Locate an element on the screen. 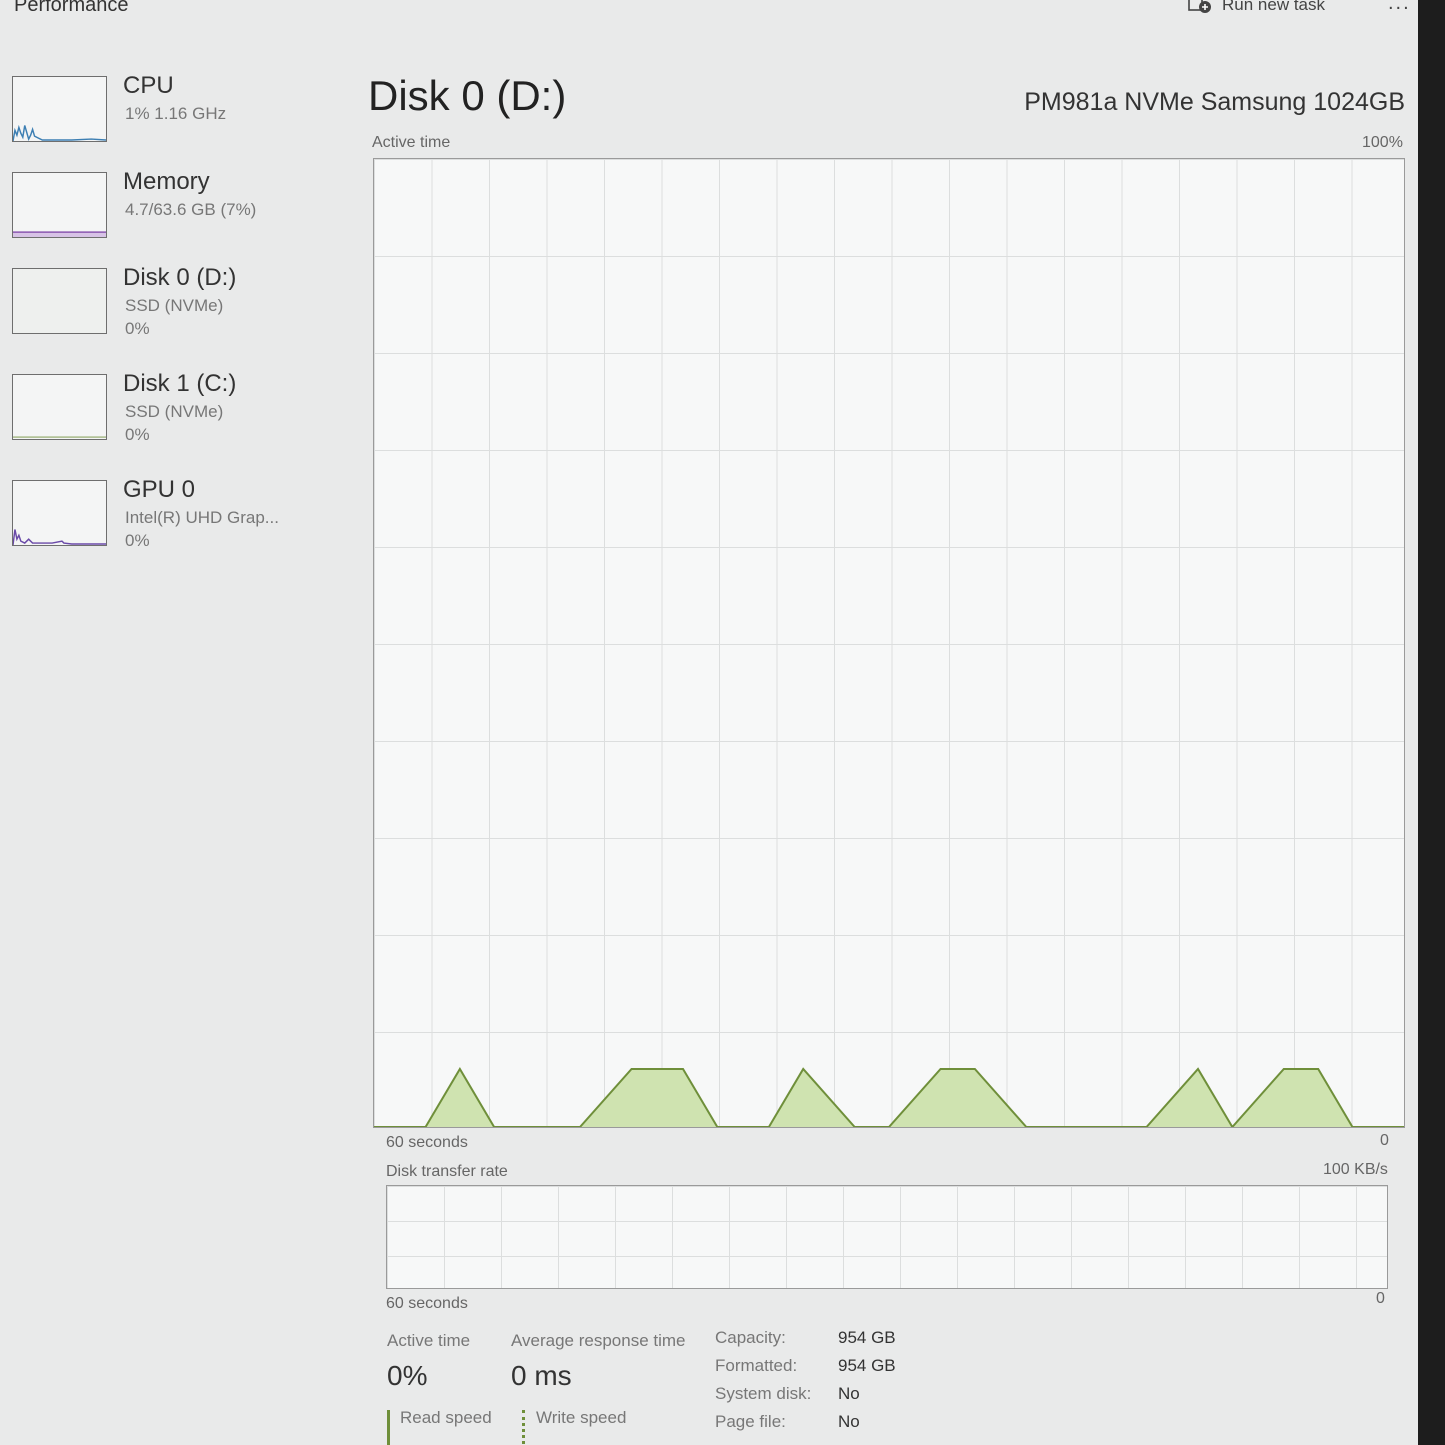 The height and width of the screenshot is (1445, 1445). sidebar-item-memory: Memory 4.7/63.6 GB (7%) is located at coordinates (175, 203).